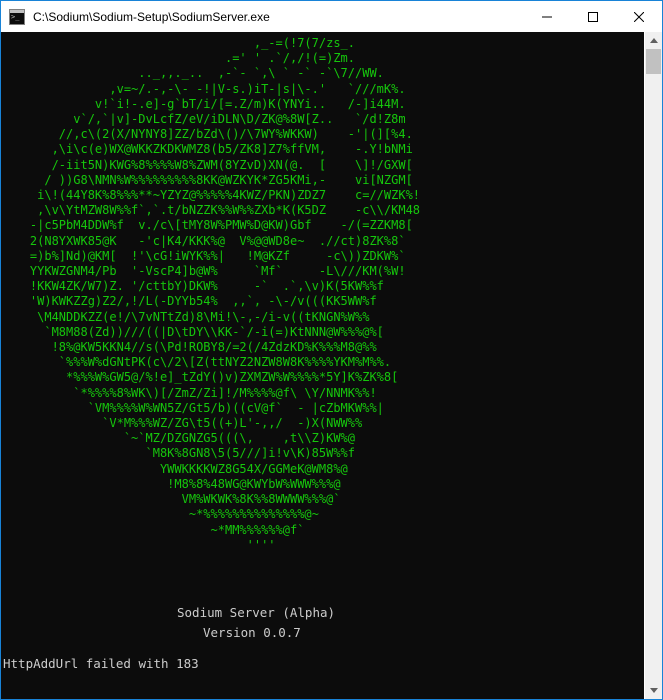 This screenshot has height=700, width=663. Describe the element at coordinates (101, 663) in the screenshot. I see `error-message-text: HttpAddUrl failed with 183` at that location.